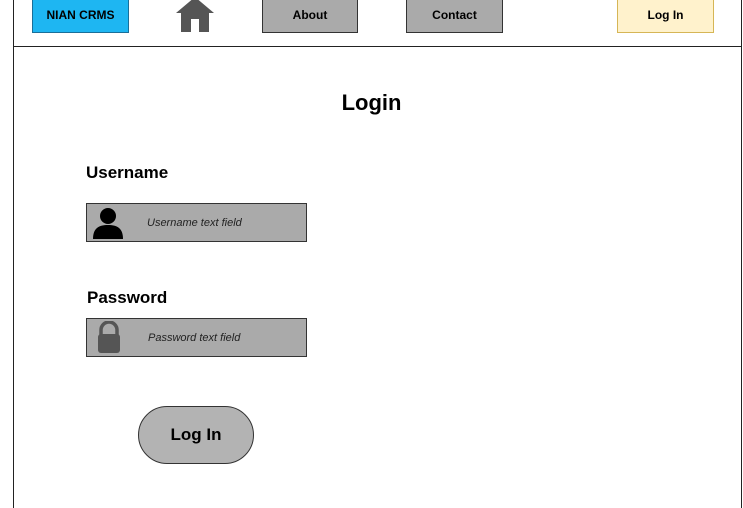 This screenshot has width=743, height=508. Describe the element at coordinates (310, 16) in the screenshot. I see `about-button: About` at that location.